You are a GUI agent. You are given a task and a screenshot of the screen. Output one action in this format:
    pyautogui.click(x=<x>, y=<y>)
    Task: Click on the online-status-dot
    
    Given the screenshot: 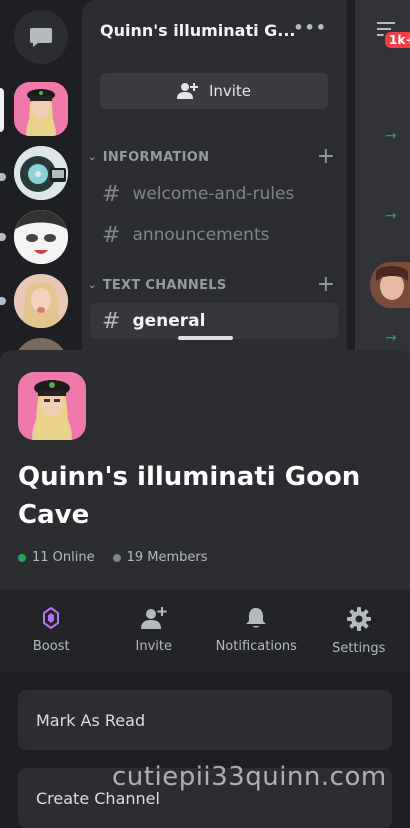 What is the action you would take?
    pyautogui.click(x=22, y=558)
    